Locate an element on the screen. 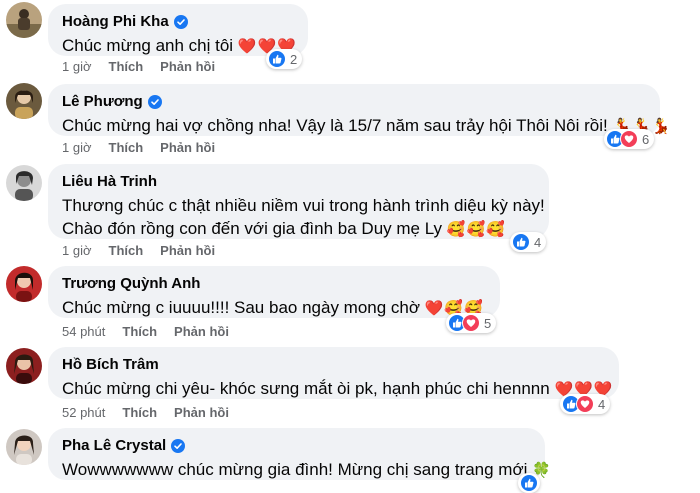  reaction-summary: 5 is located at coordinates (471, 323).